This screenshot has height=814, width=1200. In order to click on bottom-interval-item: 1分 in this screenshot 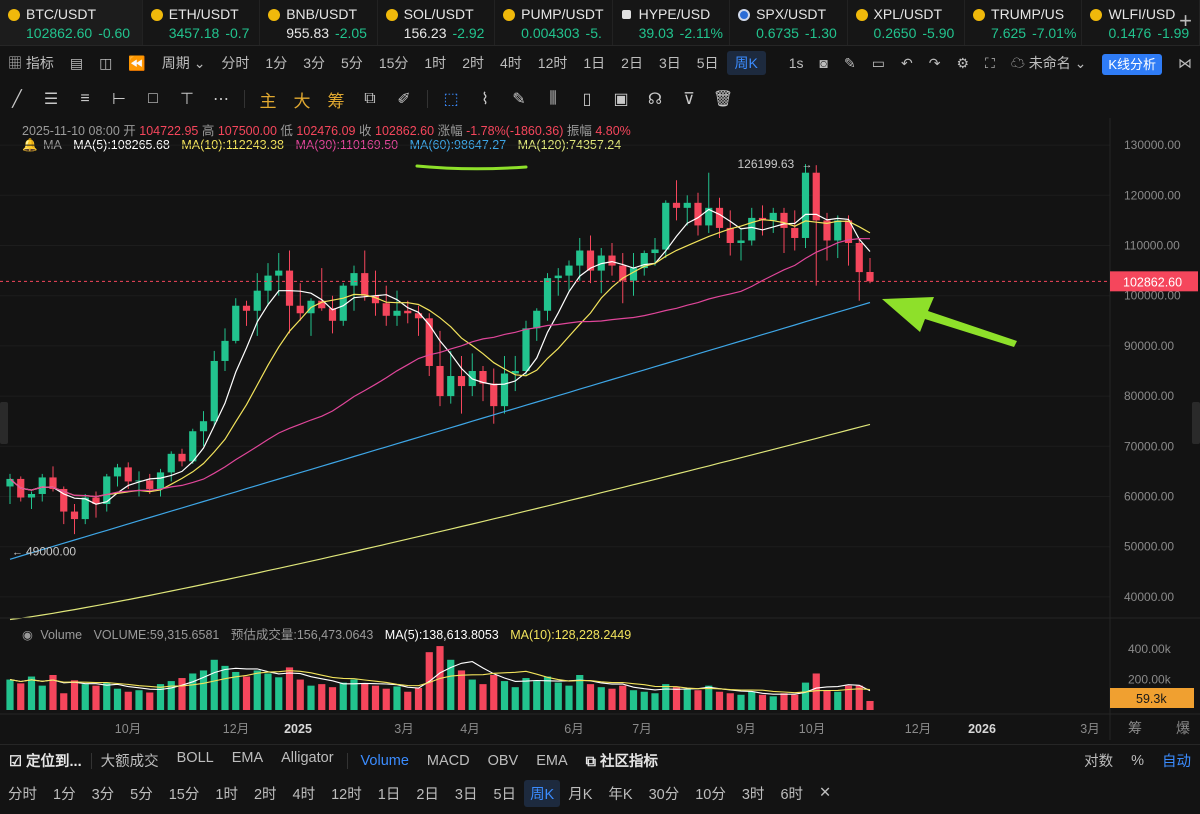, I will do `click(64, 793)`.